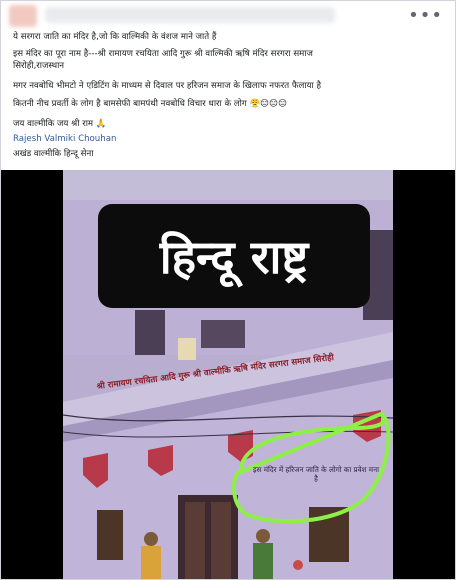 This screenshot has height=580, width=456. What do you see at coordinates (425, 15) in the screenshot?
I see `more-options-icon: •••` at bounding box center [425, 15].